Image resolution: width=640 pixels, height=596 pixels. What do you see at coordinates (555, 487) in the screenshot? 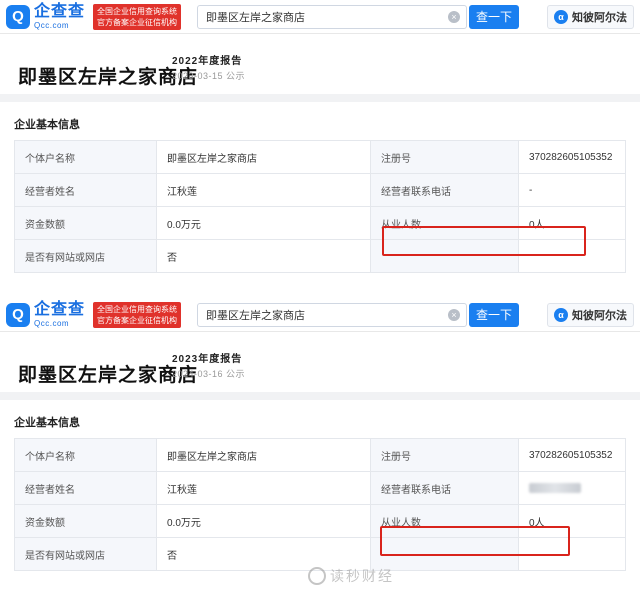
I see `redacted-phone-blur` at bounding box center [555, 487].